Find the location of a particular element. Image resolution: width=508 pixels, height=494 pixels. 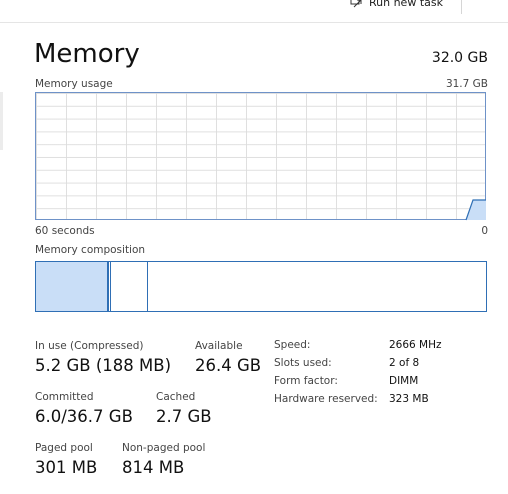

paged-pool-label: Paged pool is located at coordinates (64, 448).